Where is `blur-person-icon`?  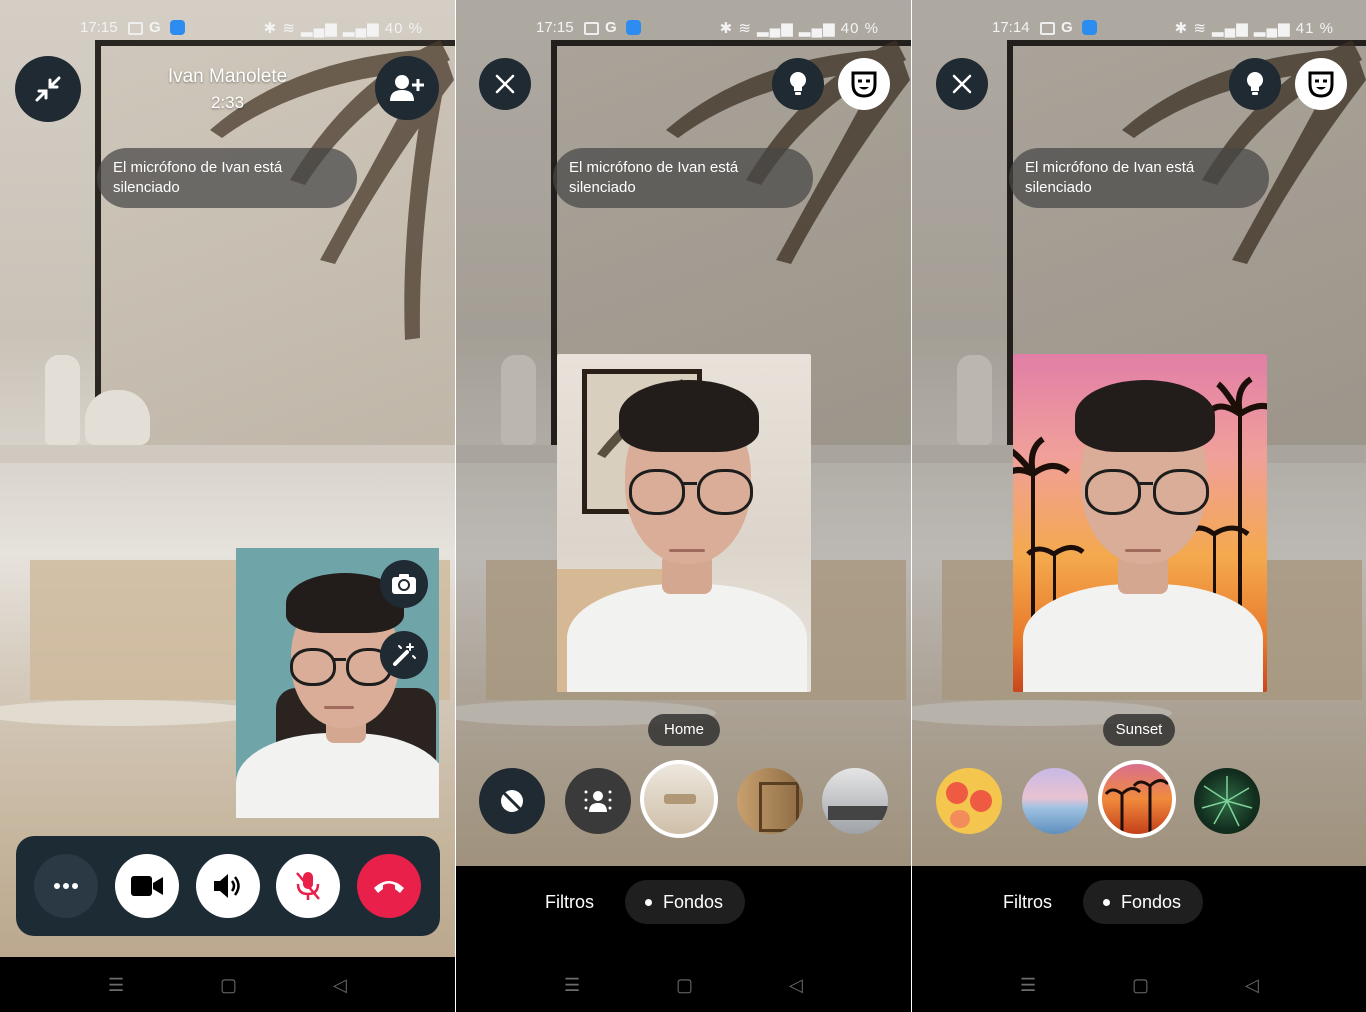 blur-person-icon is located at coordinates (598, 801).